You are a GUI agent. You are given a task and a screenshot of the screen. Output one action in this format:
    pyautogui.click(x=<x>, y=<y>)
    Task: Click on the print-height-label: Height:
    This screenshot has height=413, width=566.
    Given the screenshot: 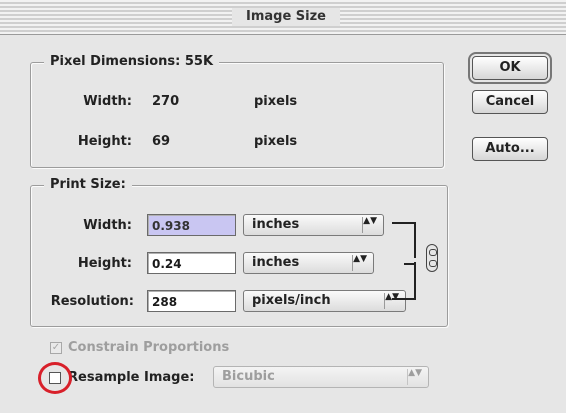 What is the action you would take?
    pyautogui.click(x=104, y=263)
    